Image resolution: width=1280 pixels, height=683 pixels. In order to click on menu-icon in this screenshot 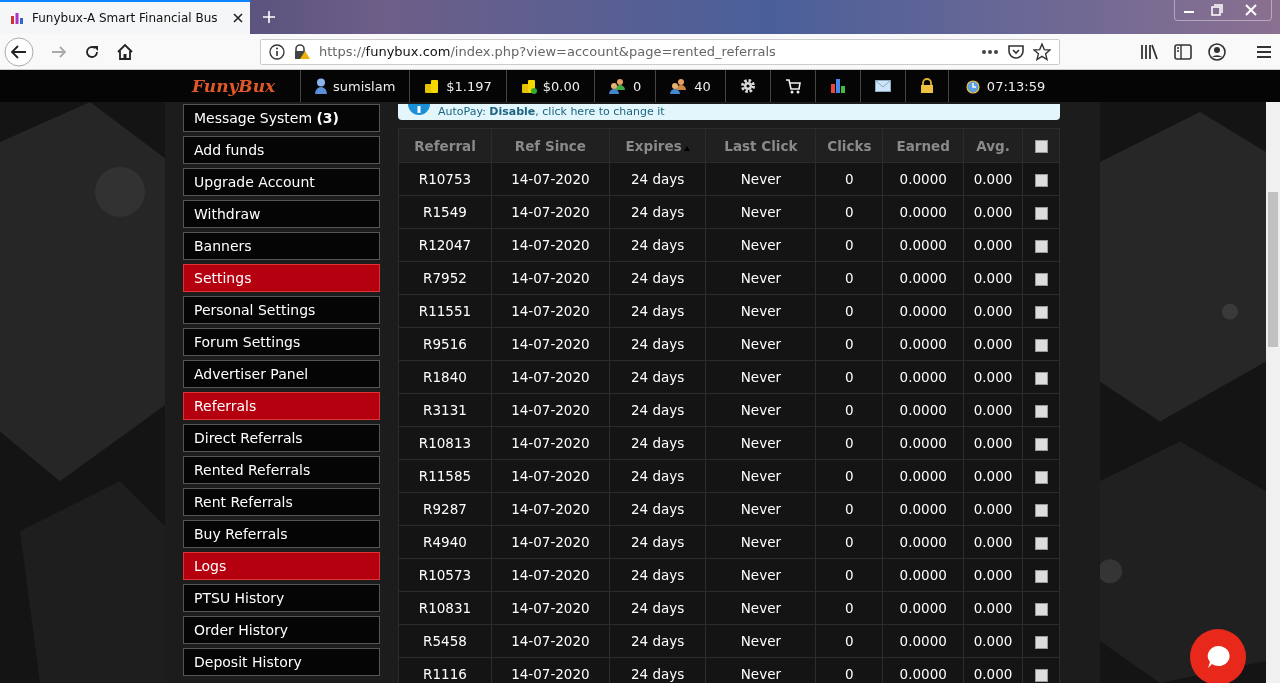, I will do `click(1264, 51)`.